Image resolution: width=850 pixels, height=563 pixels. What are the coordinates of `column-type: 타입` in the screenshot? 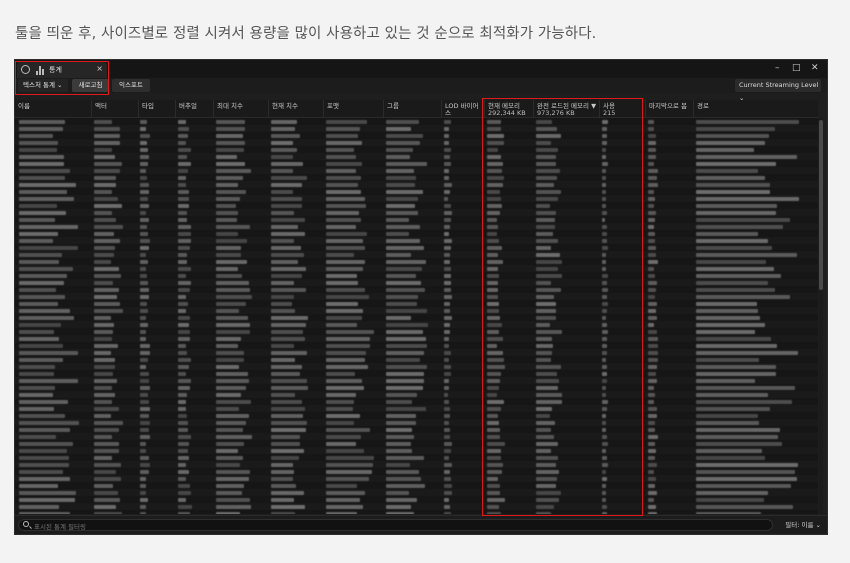 It's located at (156, 108).